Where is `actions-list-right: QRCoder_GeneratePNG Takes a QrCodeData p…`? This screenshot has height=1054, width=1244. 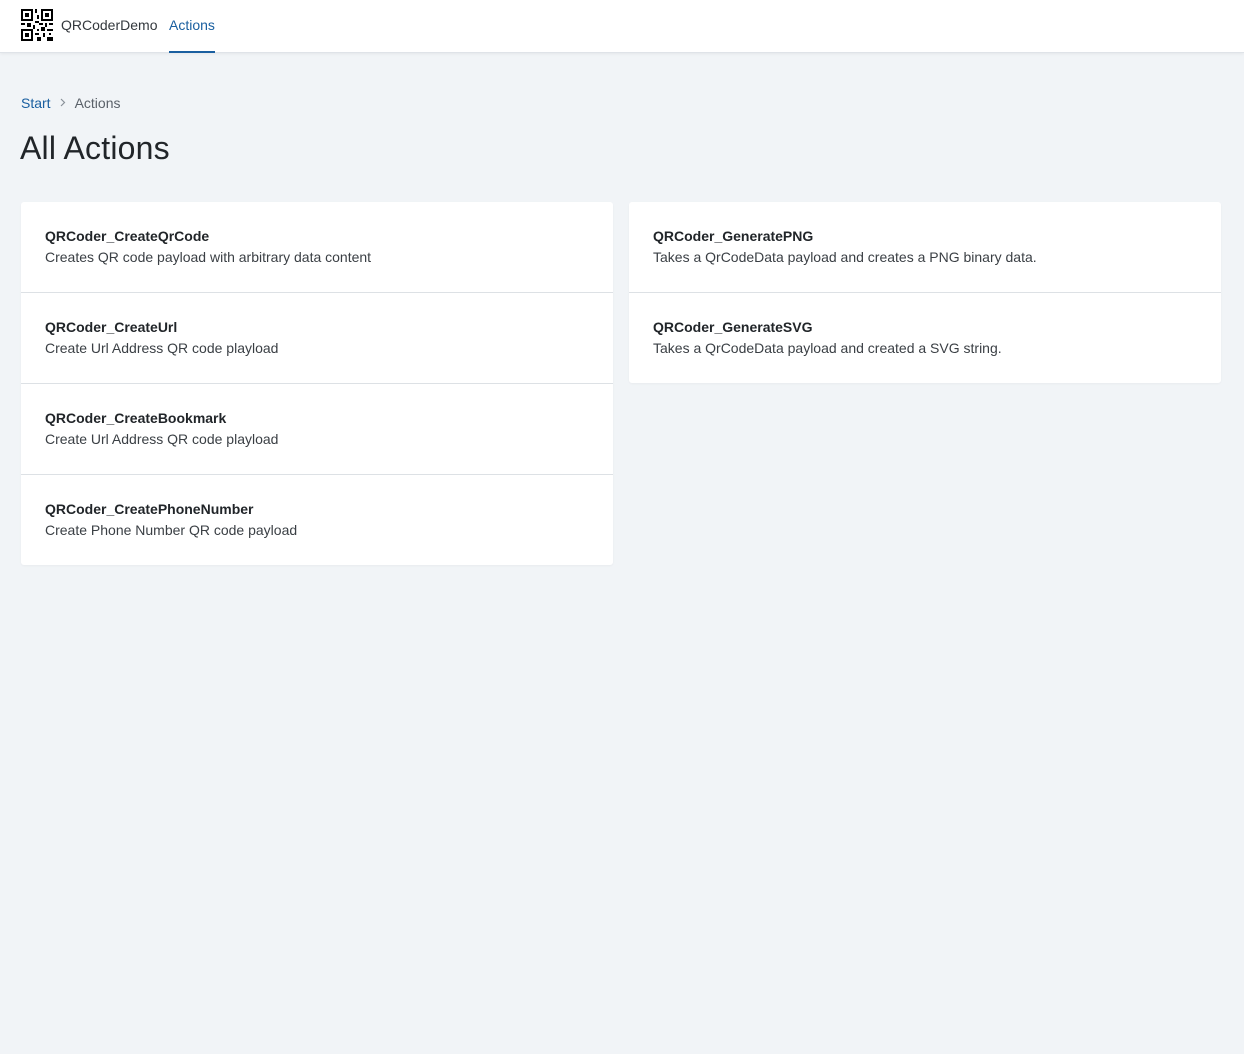
actions-list-right: QRCoder_GeneratePNG Takes a QrCodeData p… is located at coordinates (925, 292).